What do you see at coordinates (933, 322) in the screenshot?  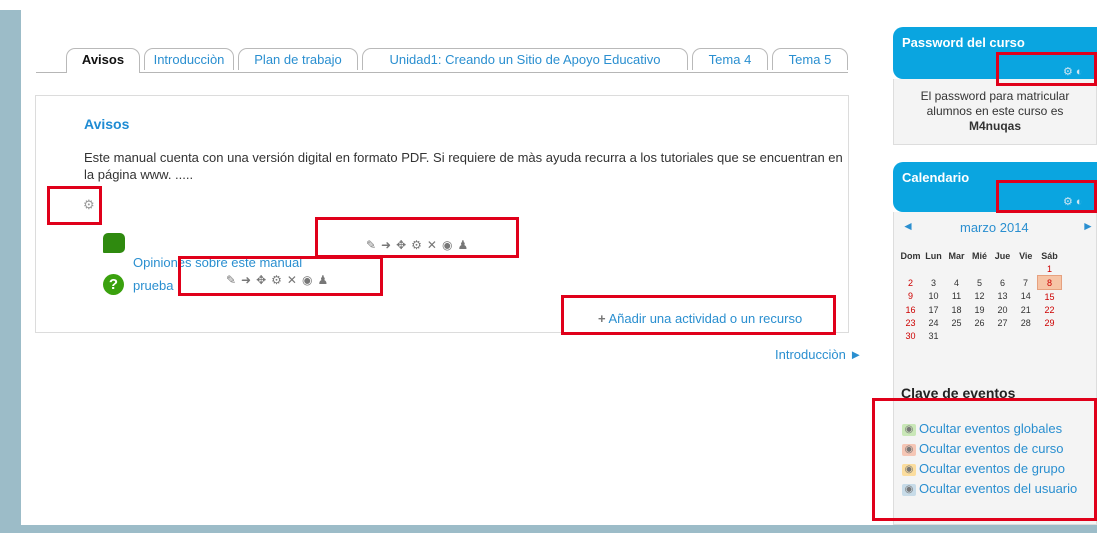 I see `calendar-day: 24` at bounding box center [933, 322].